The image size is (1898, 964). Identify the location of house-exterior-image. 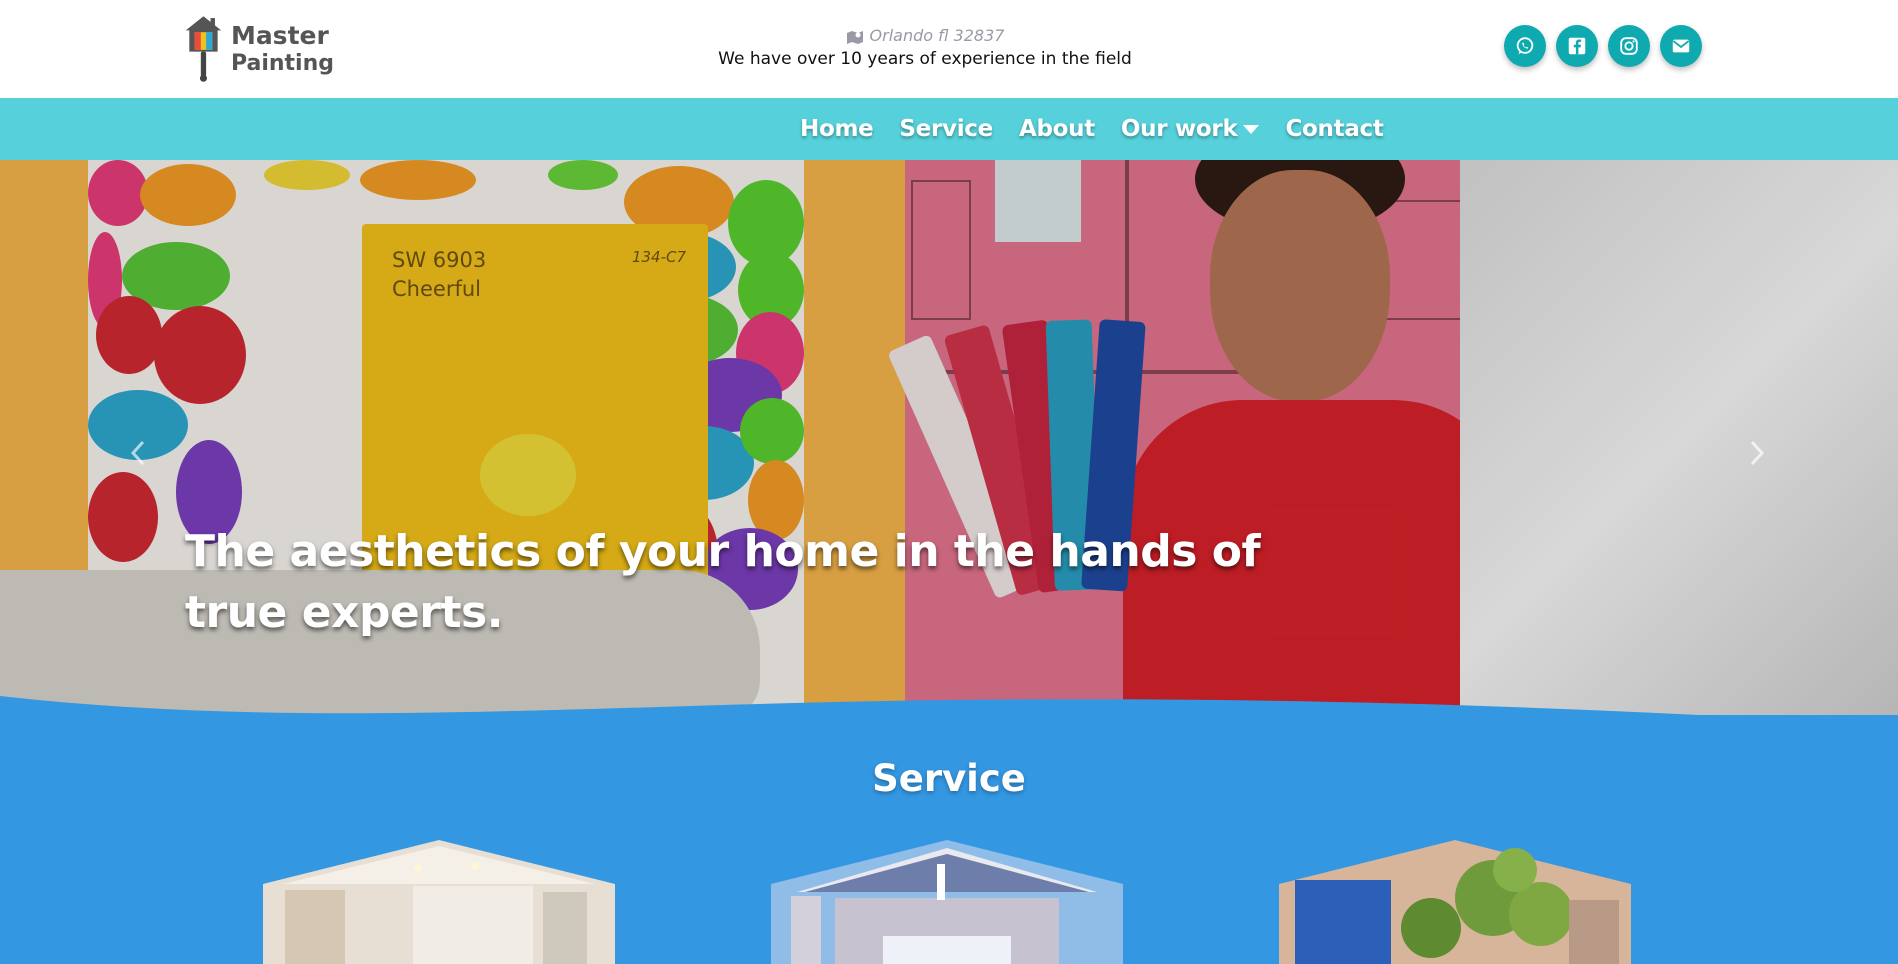
(947, 902).